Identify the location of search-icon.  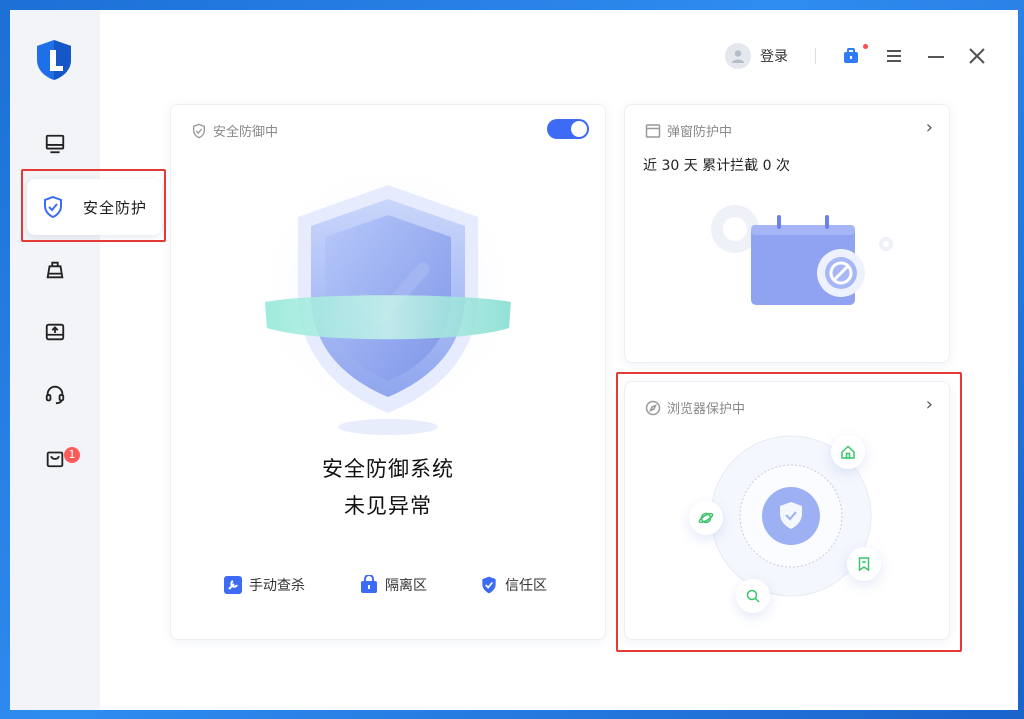
(753, 596).